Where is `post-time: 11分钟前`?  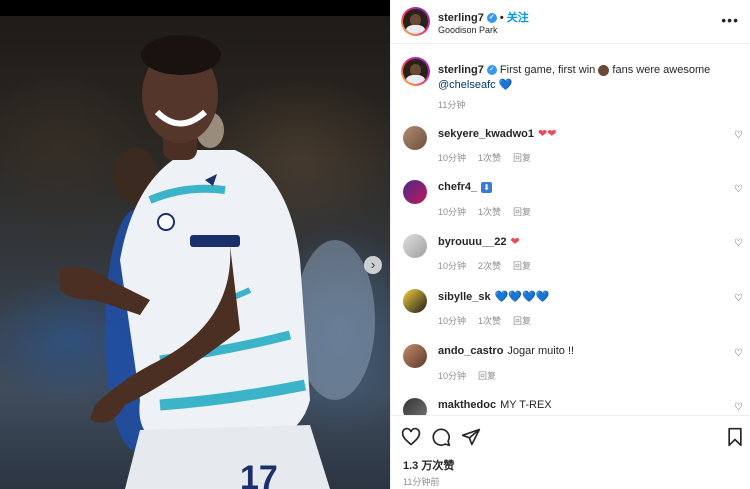
post-time: 11分钟前 is located at coordinates (421, 481).